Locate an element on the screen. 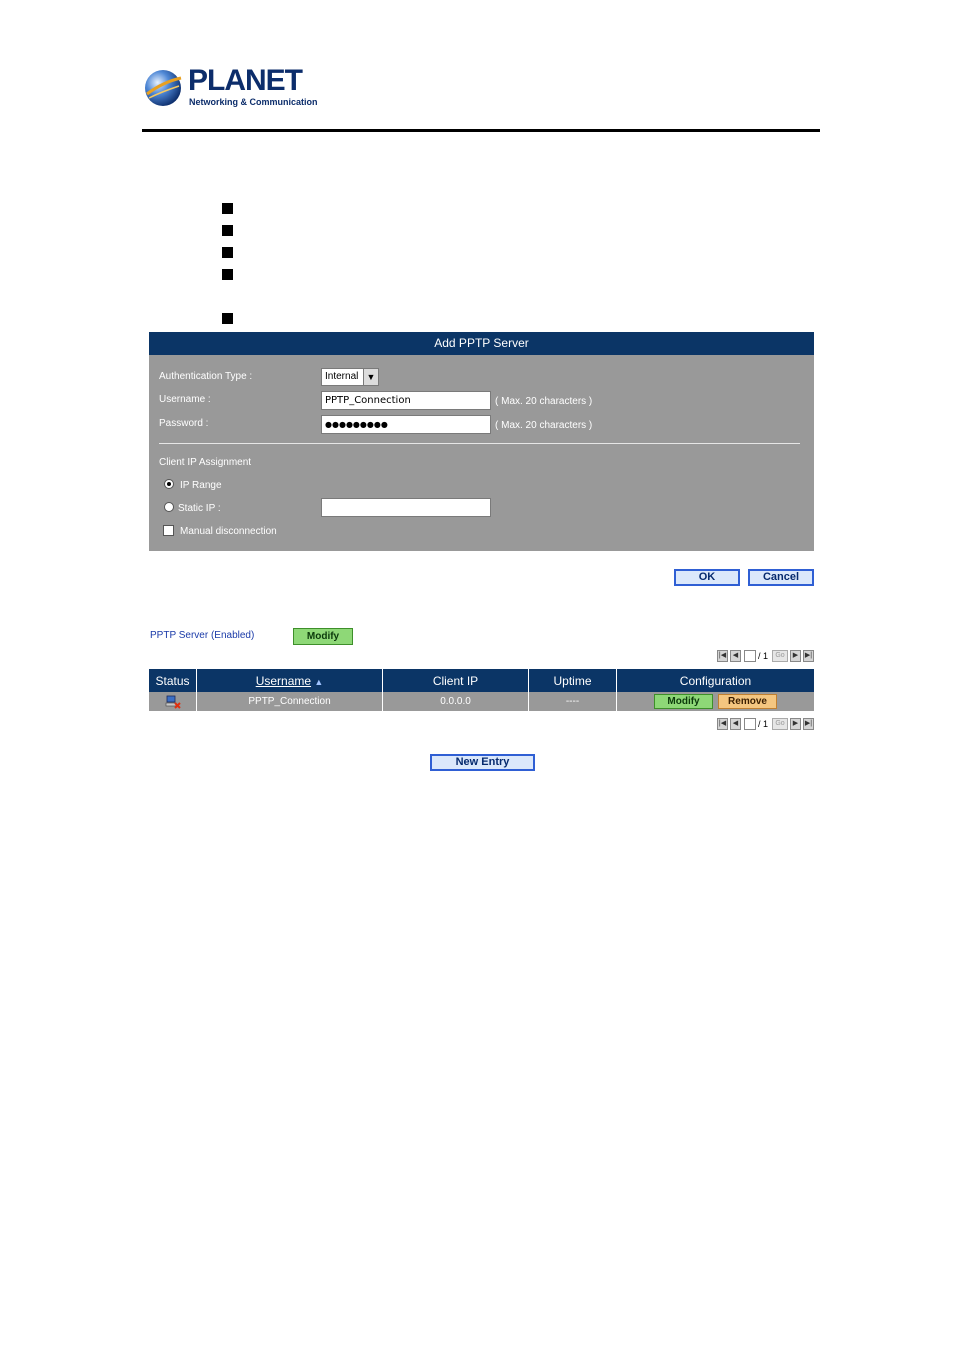  auth-type-label: Authentication Type : is located at coordinates (206, 376).